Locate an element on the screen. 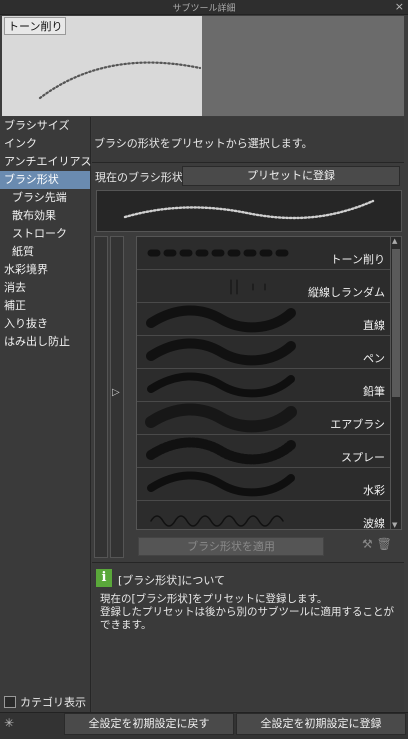  window-title: サブツール詳細 is located at coordinates (204, 9).